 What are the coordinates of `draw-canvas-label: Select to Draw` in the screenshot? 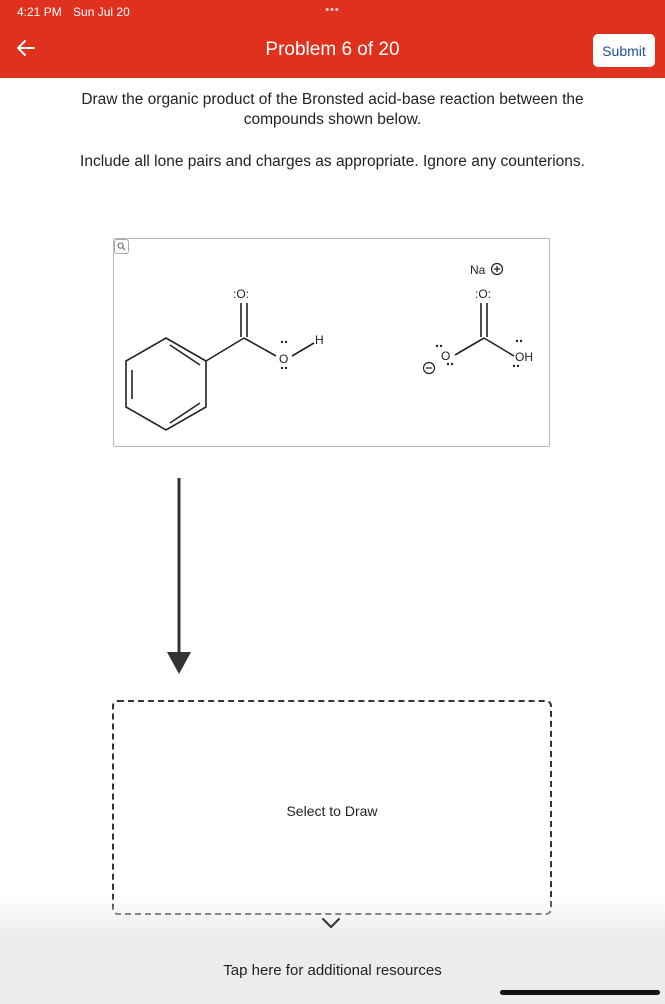 It's located at (332, 811).